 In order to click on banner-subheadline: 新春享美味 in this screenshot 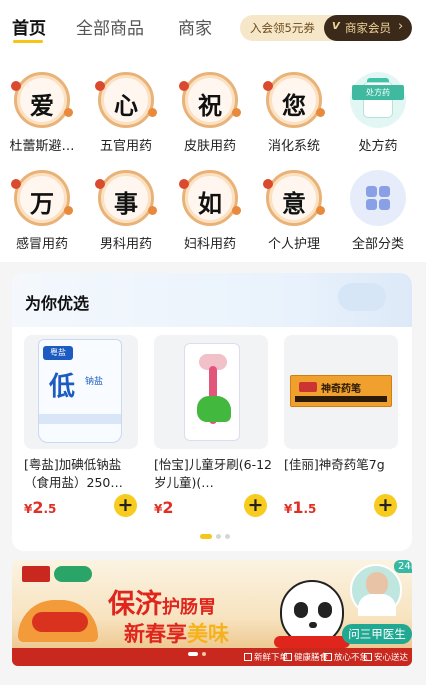, I will do `click(176, 634)`.